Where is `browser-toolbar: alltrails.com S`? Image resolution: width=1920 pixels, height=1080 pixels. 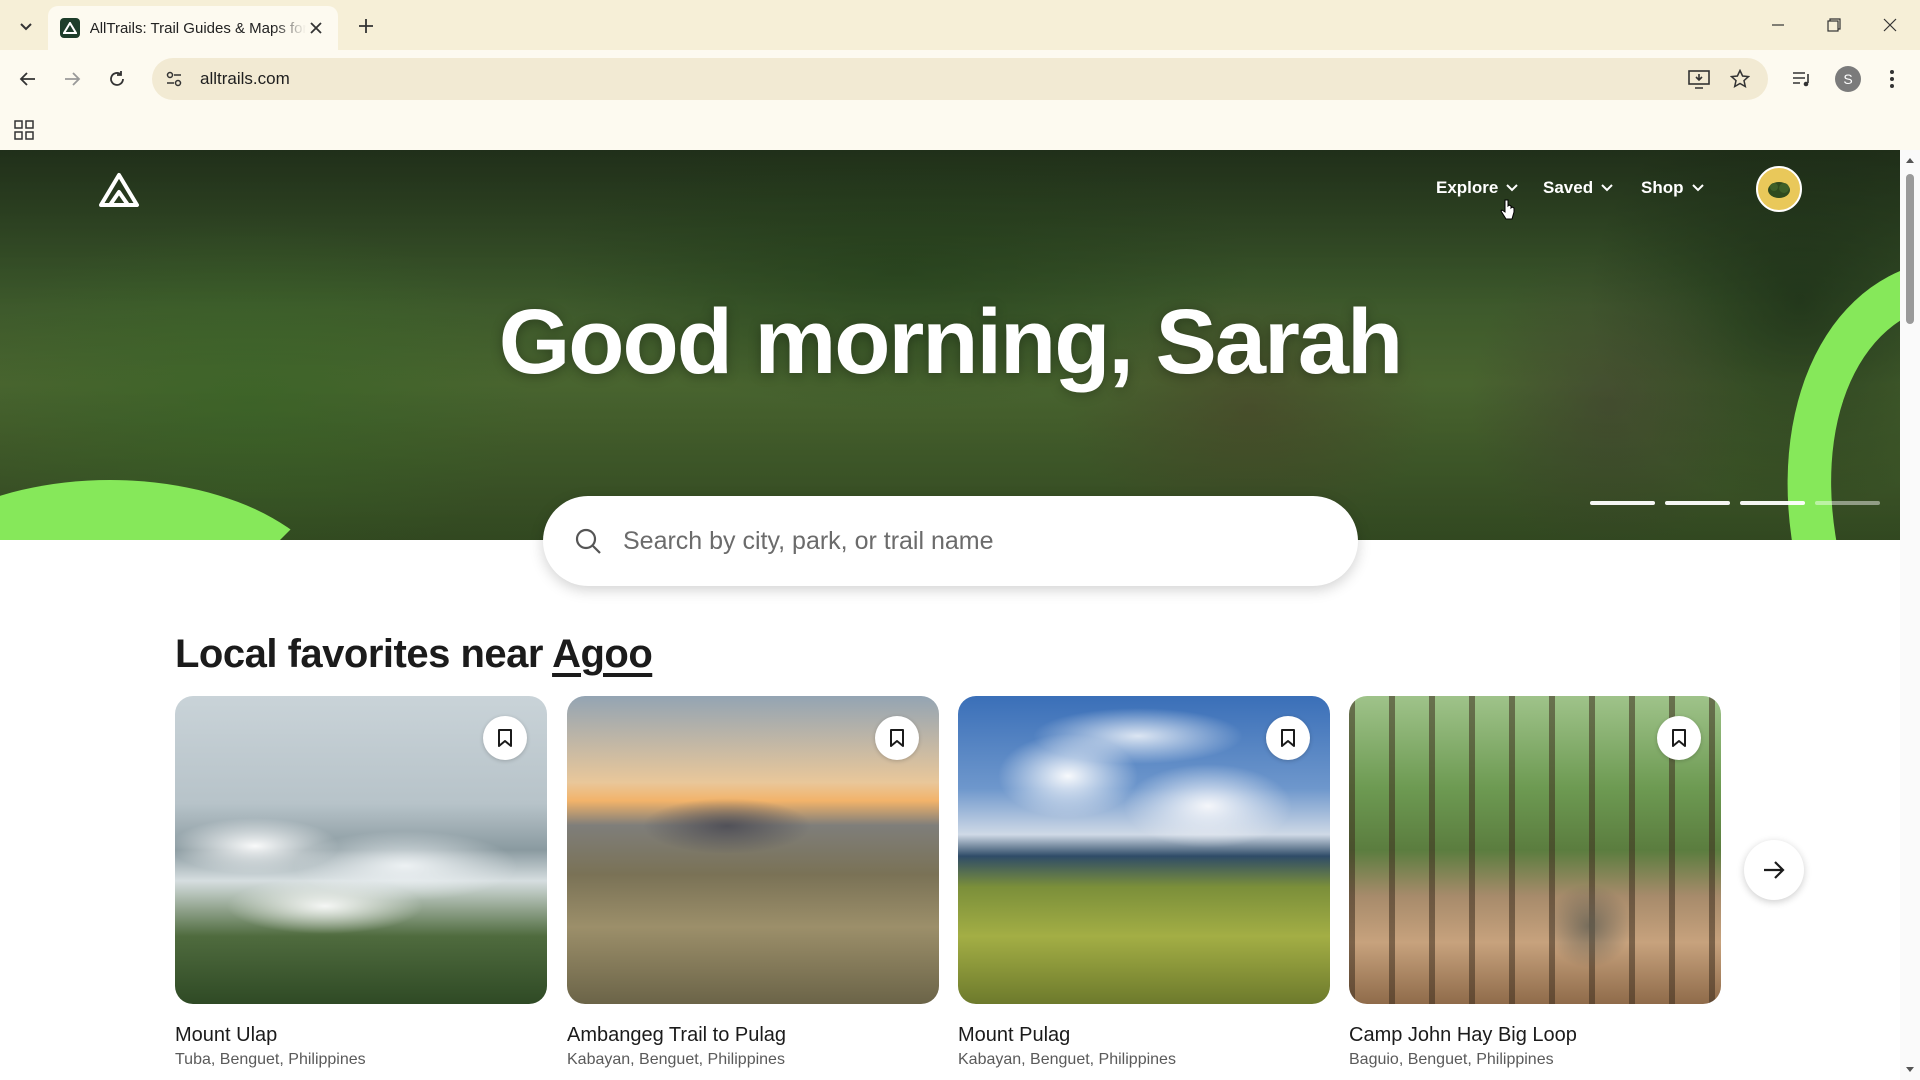
browser-toolbar: alltrails.com S is located at coordinates (960, 79).